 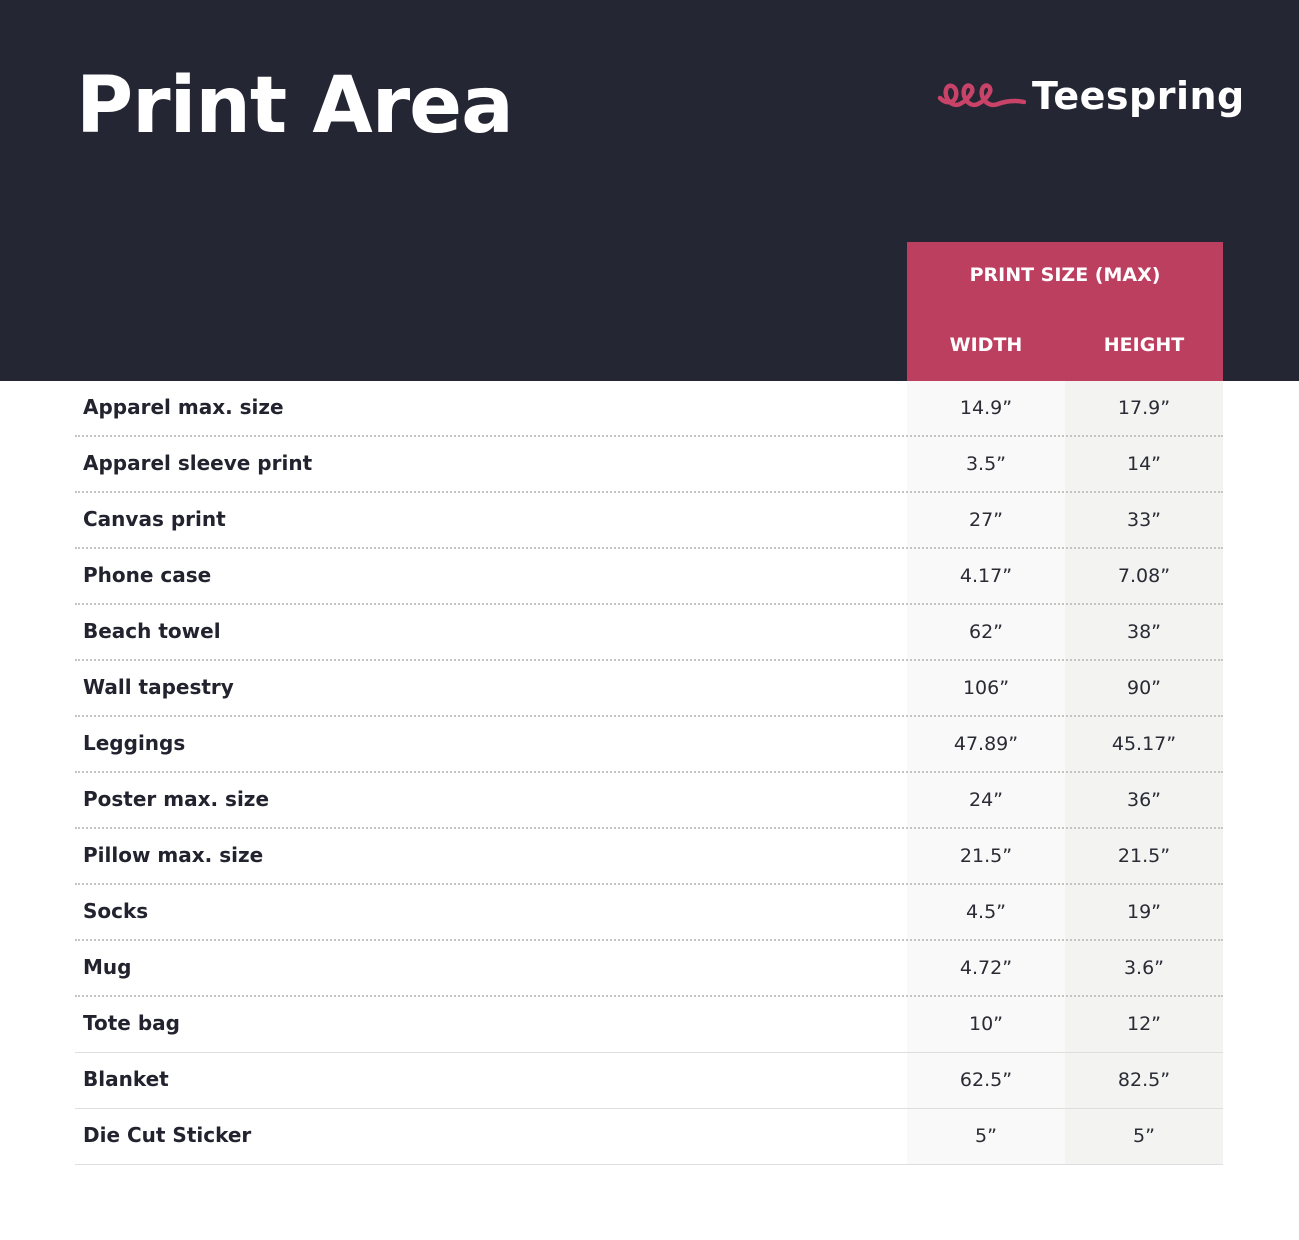 What do you see at coordinates (649, 1081) in the screenshot?
I see `table-row: Blanket 62.5” 82.5”` at bounding box center [649, 1081].